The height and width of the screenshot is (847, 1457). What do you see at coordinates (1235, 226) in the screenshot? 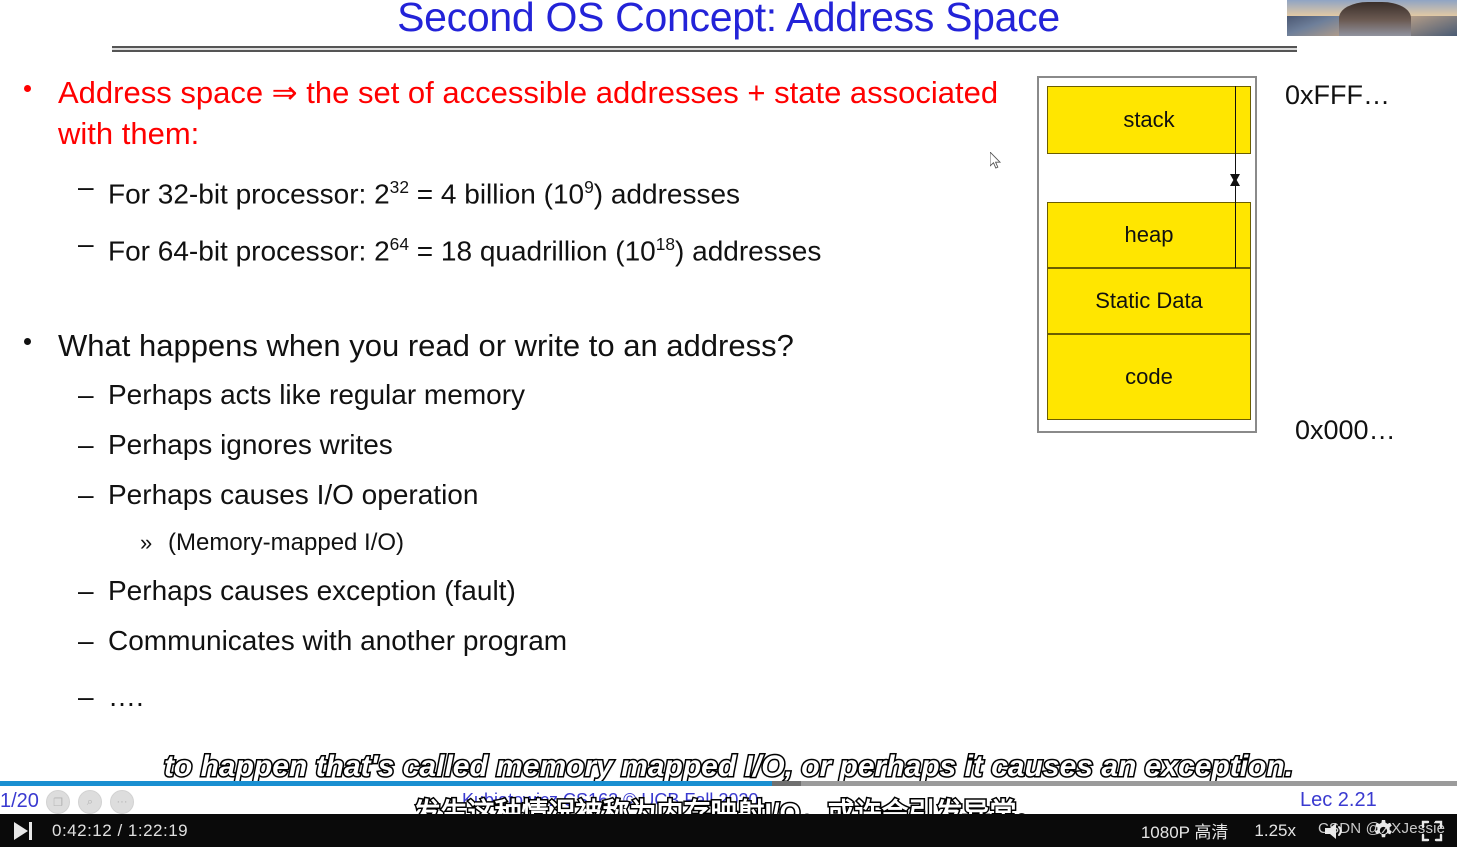
I see `heap-growth-arrow-shaft` at bounding box center [1235, 226].